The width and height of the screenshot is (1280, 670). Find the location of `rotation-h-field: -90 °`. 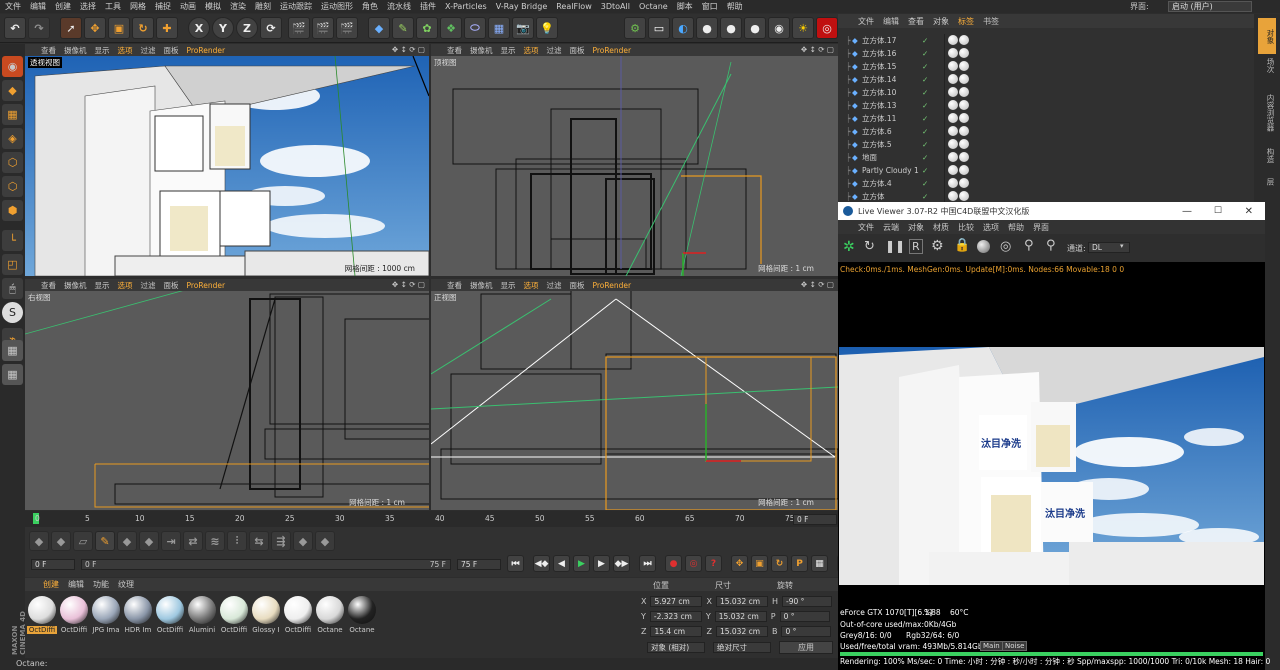

rotation-h-field: -90 ° is located at coordinates (806, 601).